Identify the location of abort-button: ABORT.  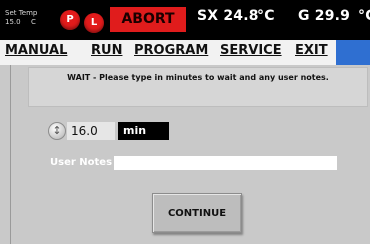
(148, 19).